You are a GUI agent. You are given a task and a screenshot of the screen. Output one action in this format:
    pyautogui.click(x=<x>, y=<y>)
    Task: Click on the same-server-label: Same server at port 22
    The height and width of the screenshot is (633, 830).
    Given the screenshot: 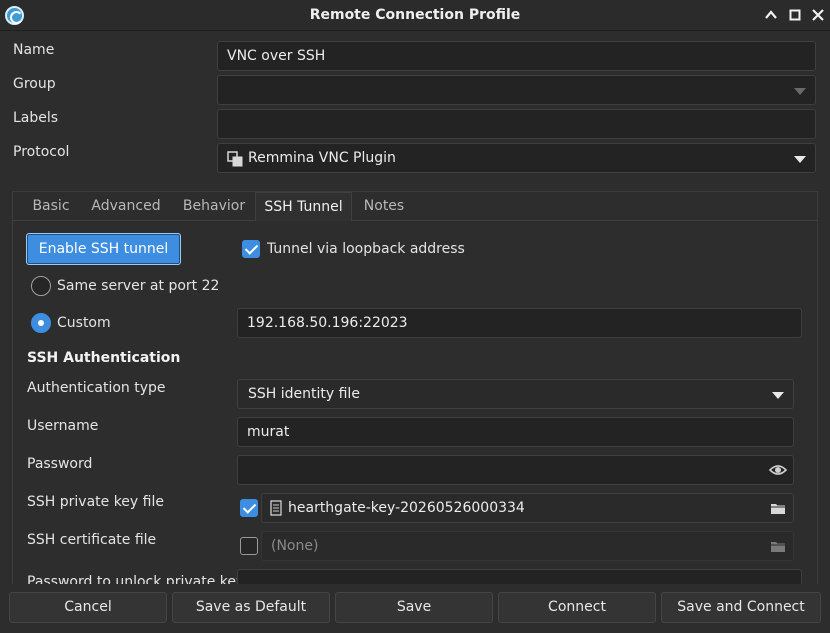 What is the action you would take?
    pyautogui.click(x=138, y=286)
    